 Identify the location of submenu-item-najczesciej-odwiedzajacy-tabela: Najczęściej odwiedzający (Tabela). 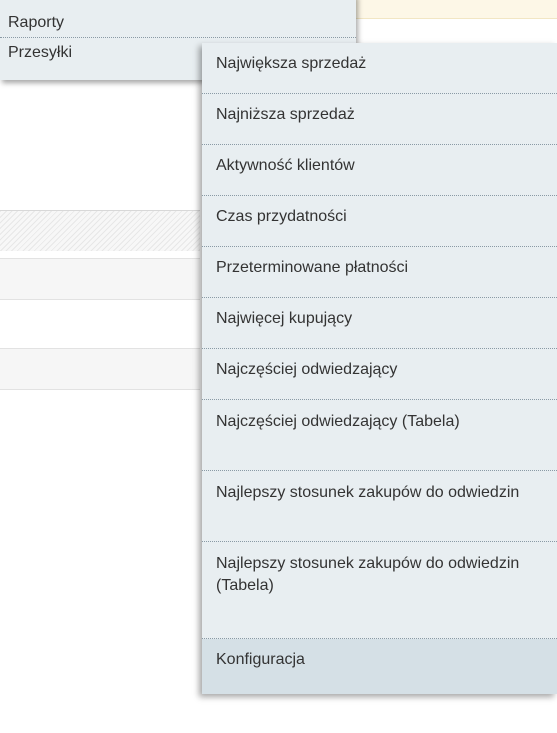
(379, 435).